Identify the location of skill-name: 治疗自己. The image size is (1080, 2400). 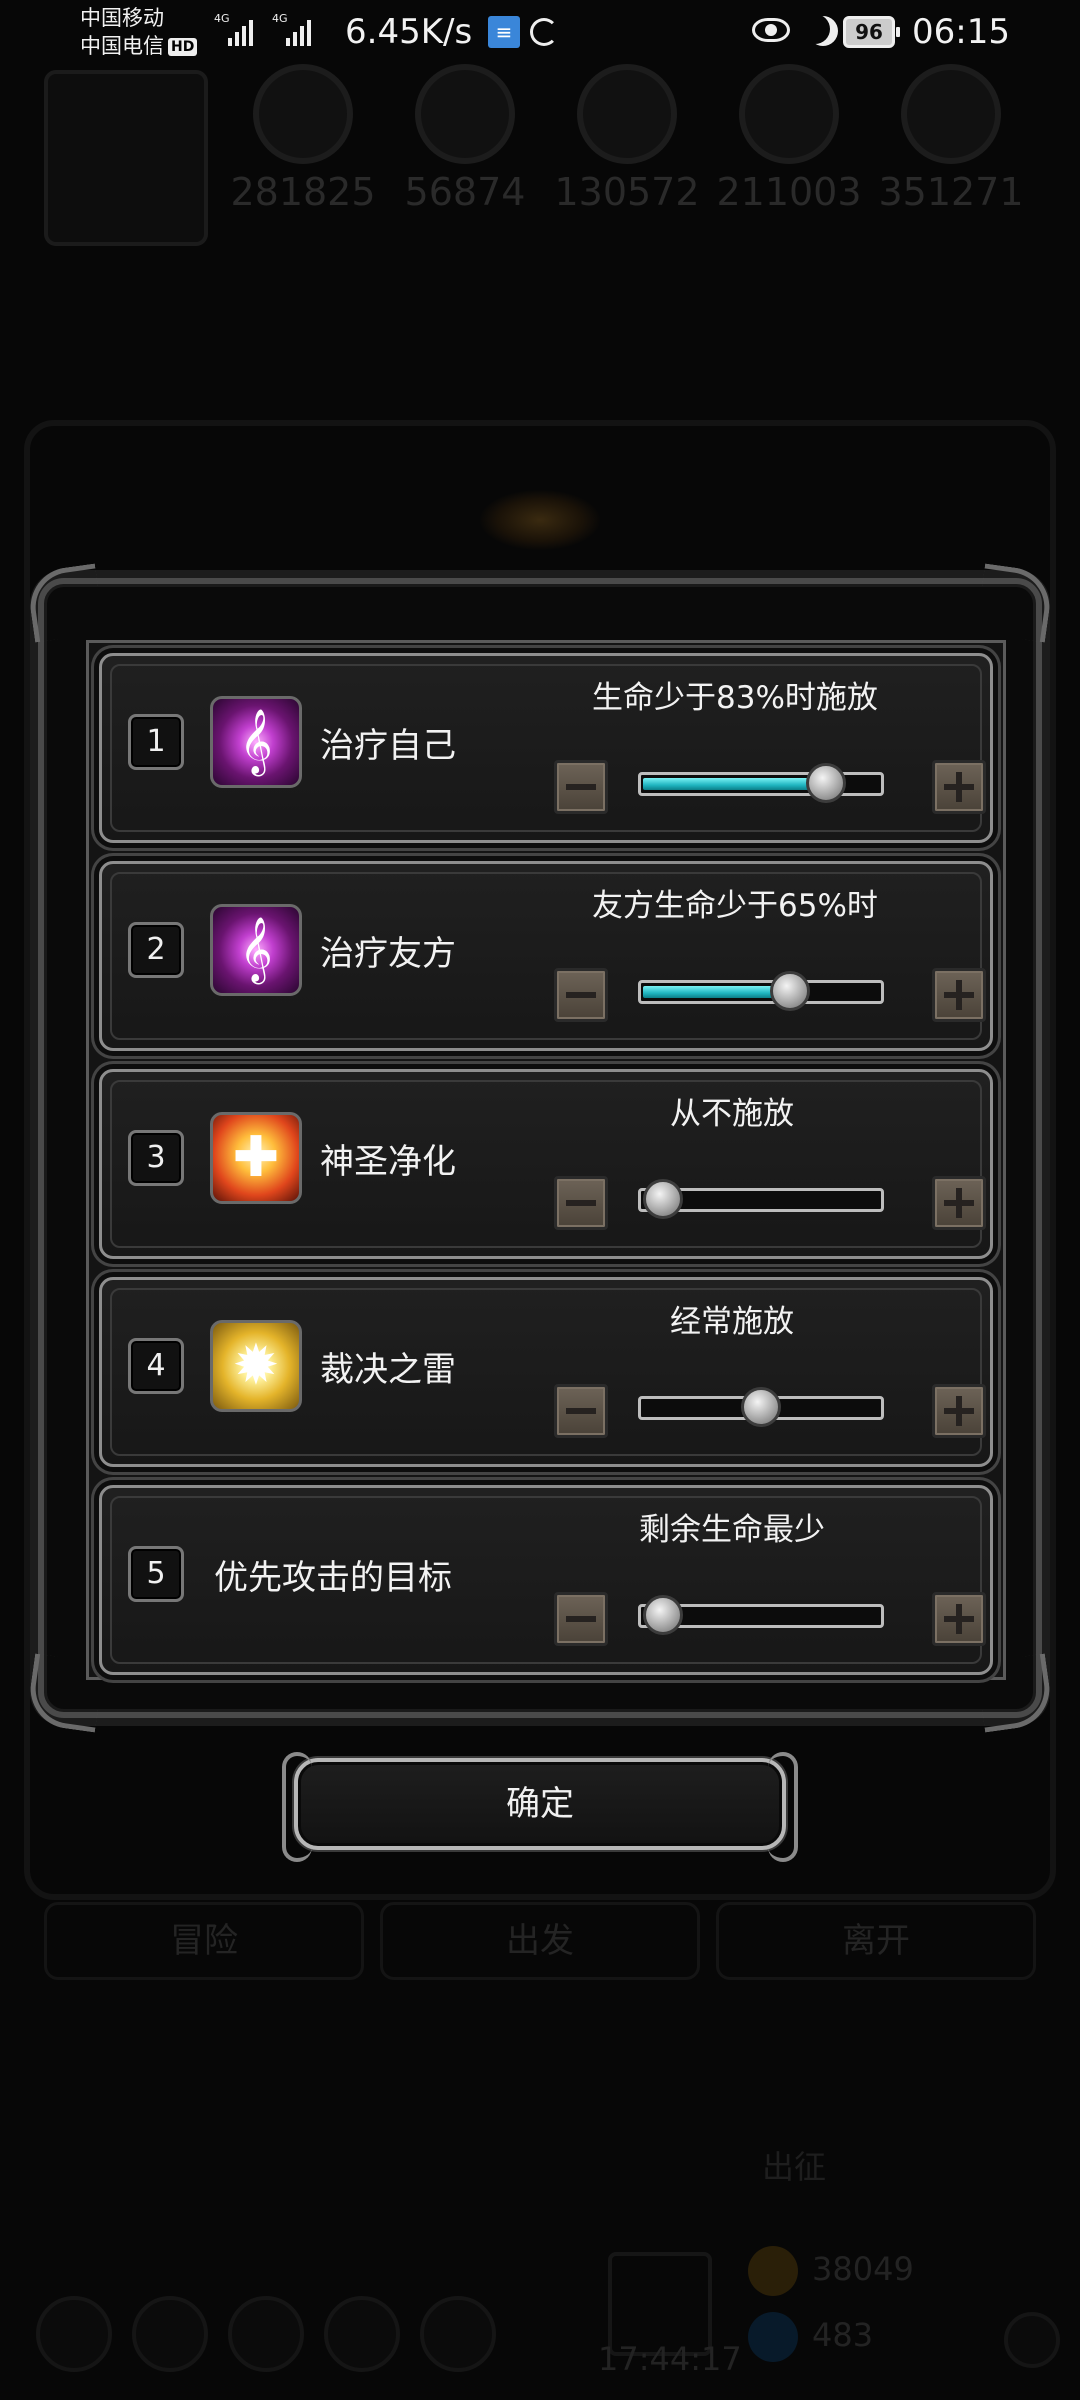
(388, 746).